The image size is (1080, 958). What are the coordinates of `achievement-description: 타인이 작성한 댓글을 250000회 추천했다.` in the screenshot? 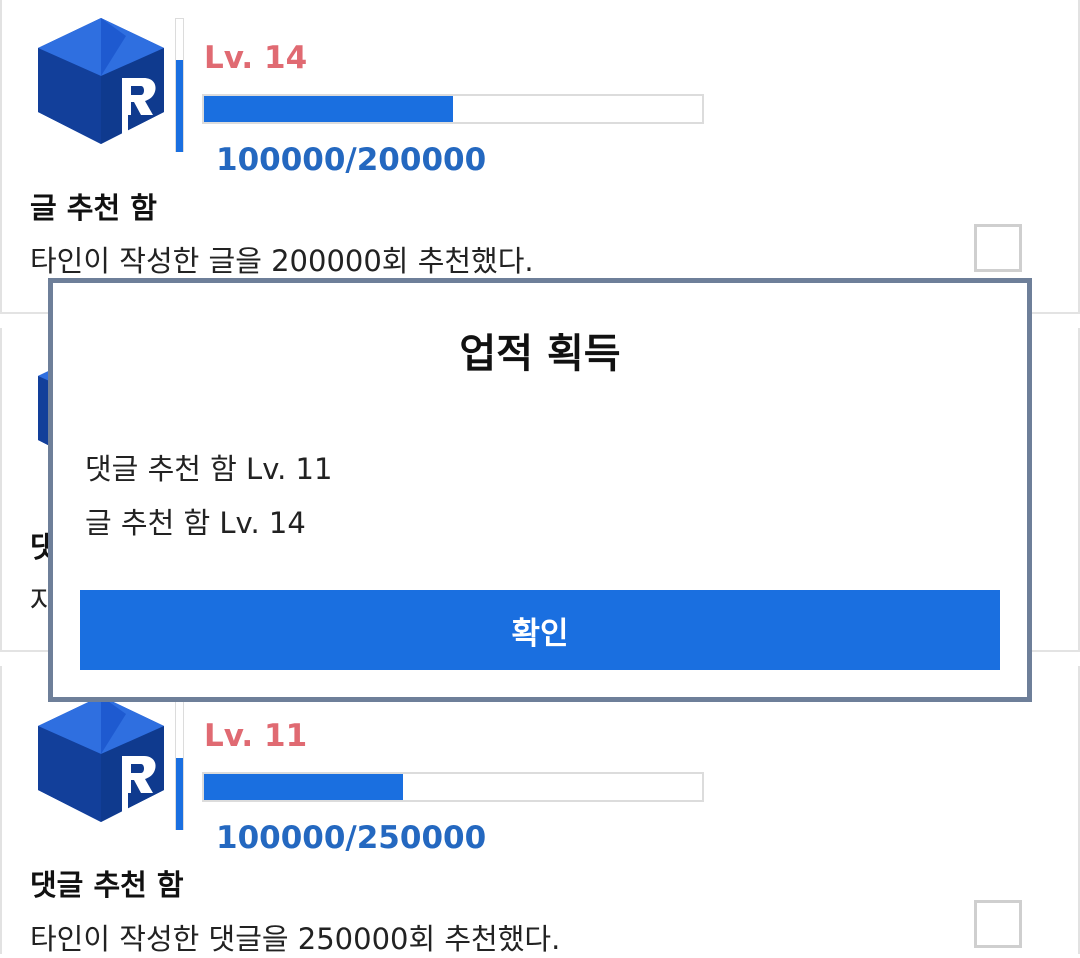 It's located at (295, 939).